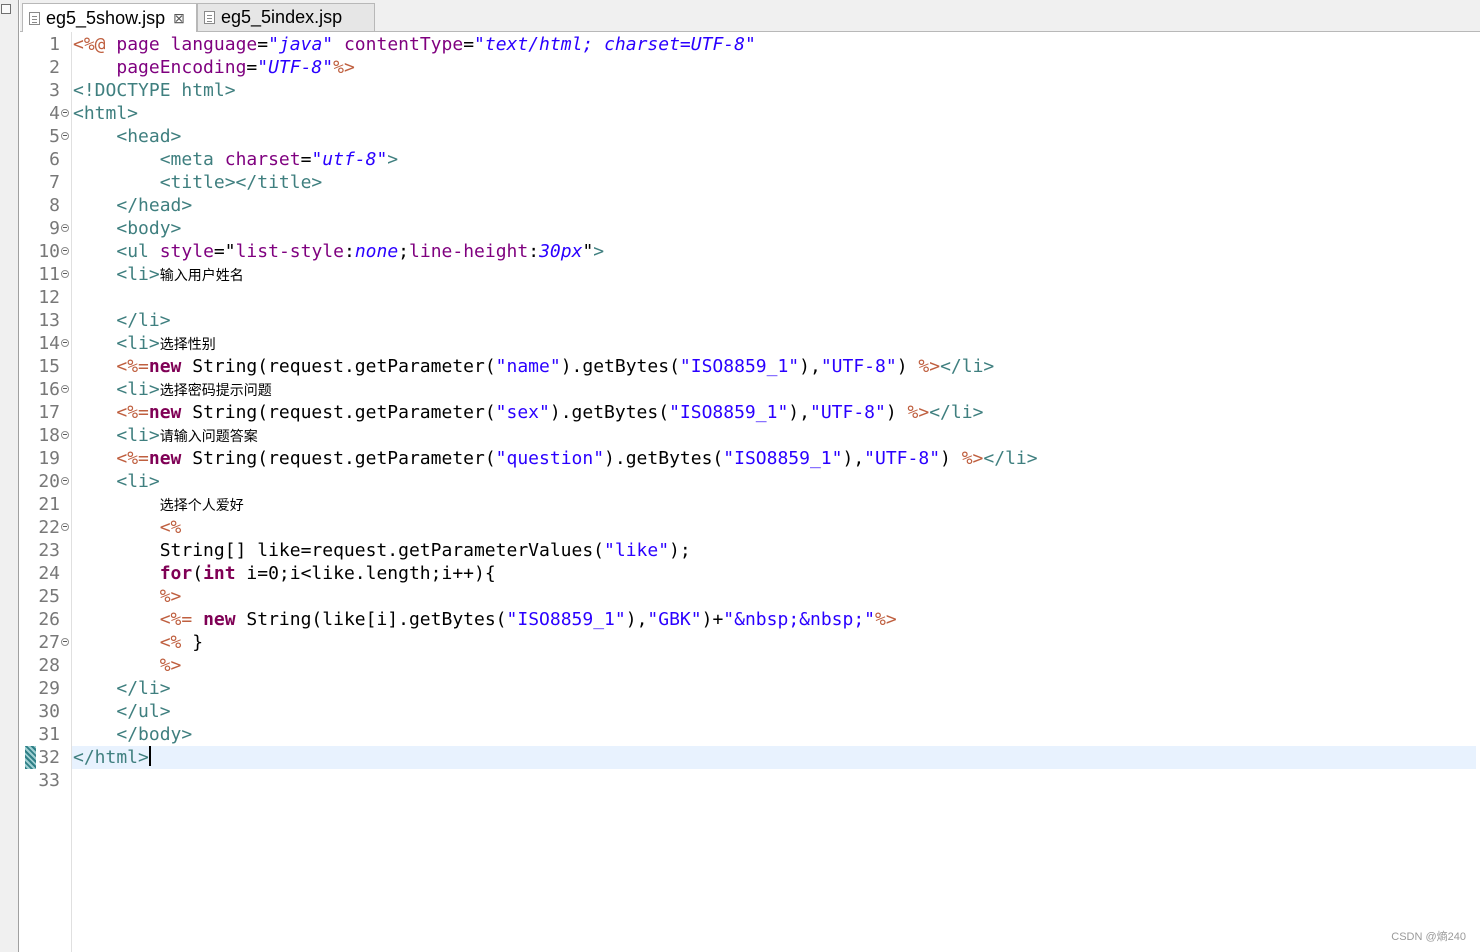  I want to click on code-token-plain: (, so click(198, 573).